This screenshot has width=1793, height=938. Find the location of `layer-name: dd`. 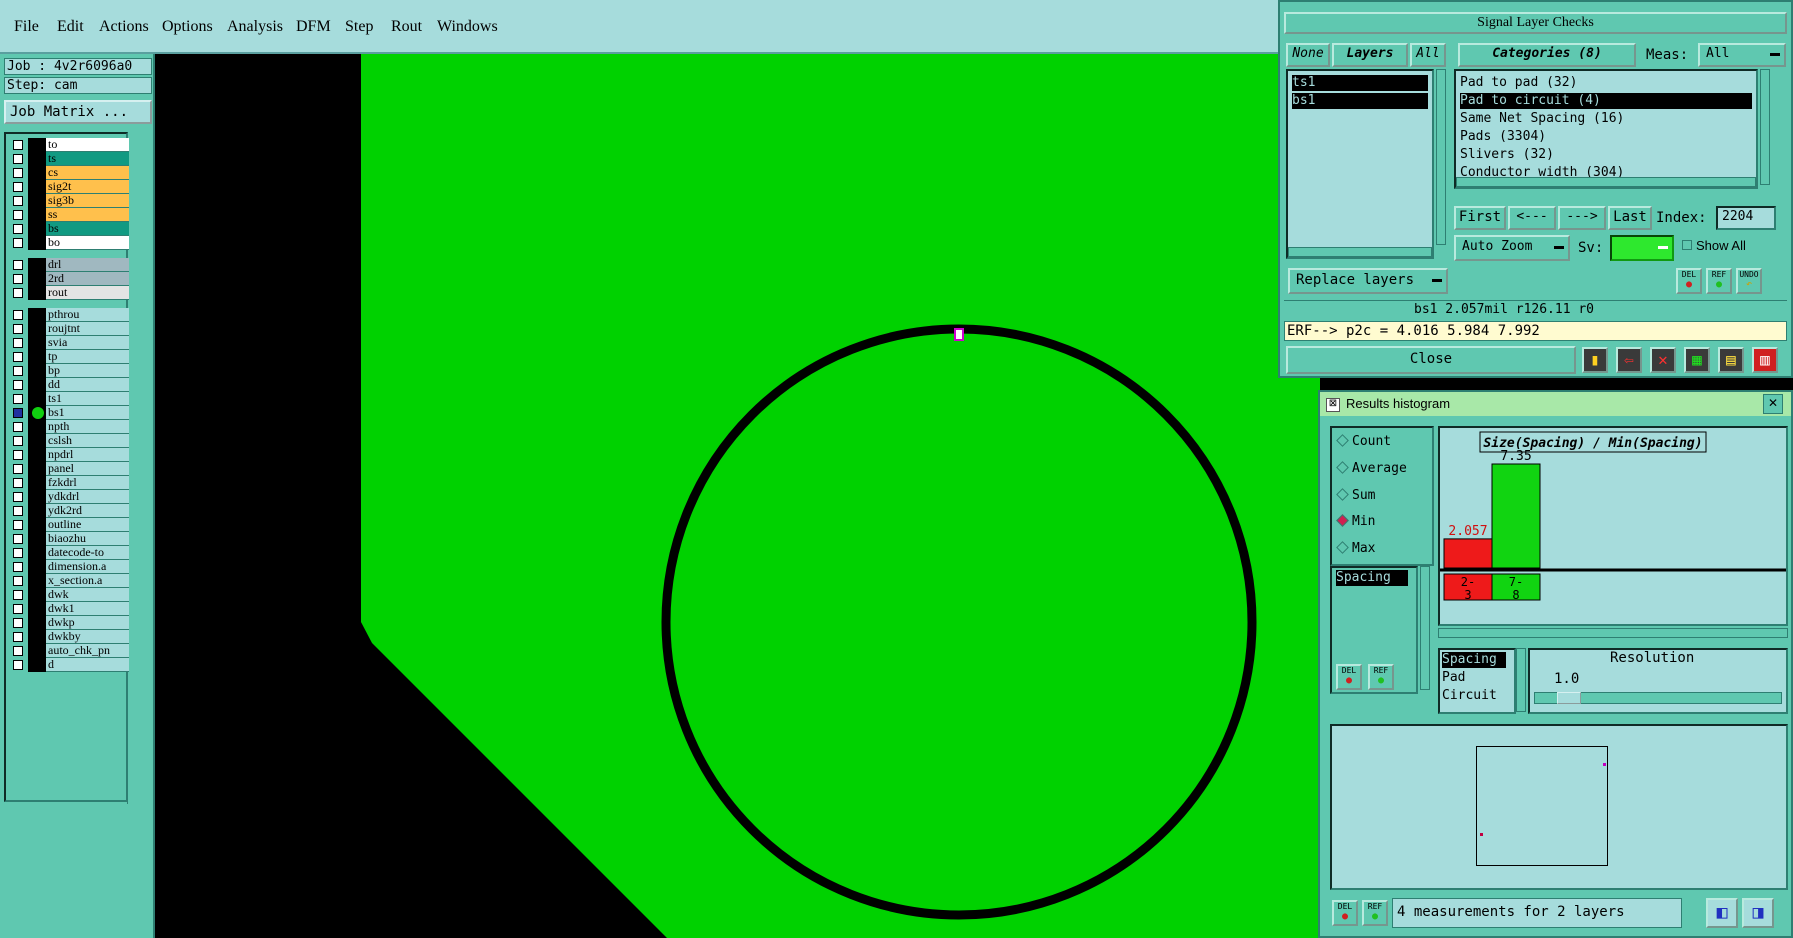

layer-name: dd is located at coordinates (87, 385).